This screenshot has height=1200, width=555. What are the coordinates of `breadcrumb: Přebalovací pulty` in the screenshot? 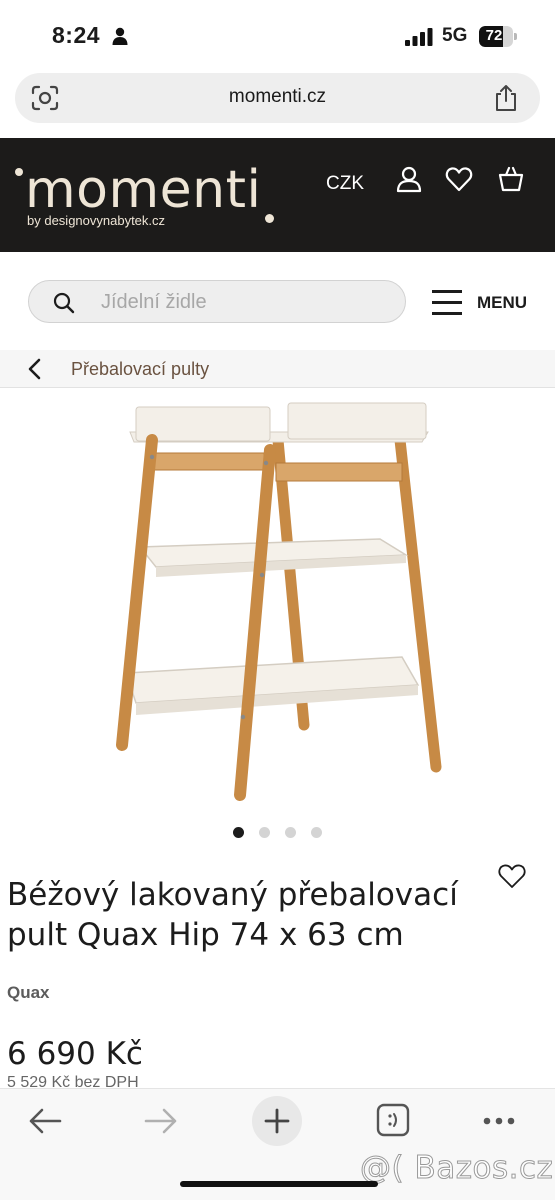 It's located at (277, 369).